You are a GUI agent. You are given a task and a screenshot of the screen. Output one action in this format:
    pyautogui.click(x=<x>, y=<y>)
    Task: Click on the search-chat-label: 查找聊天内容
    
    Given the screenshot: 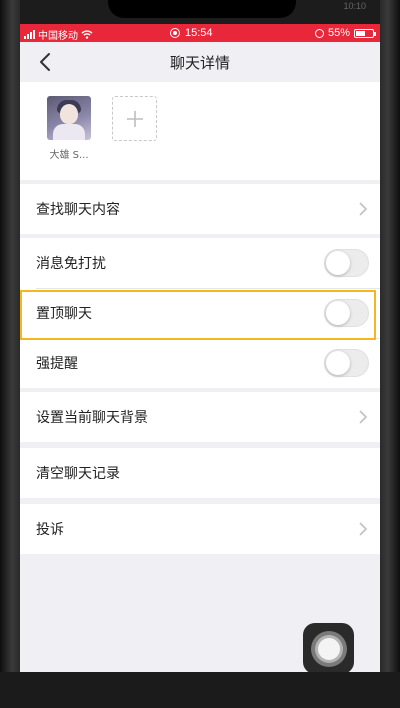 What is the action you would take?
    pyautogui.click(x=78, y=210)
    